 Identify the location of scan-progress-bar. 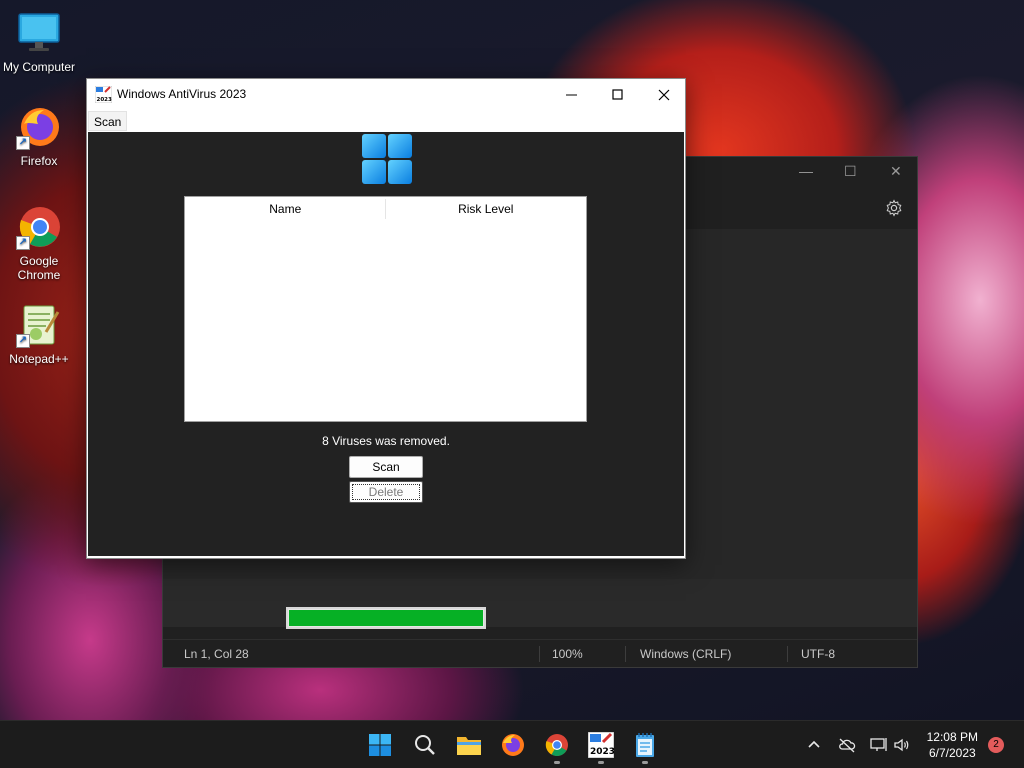
(386, 618).